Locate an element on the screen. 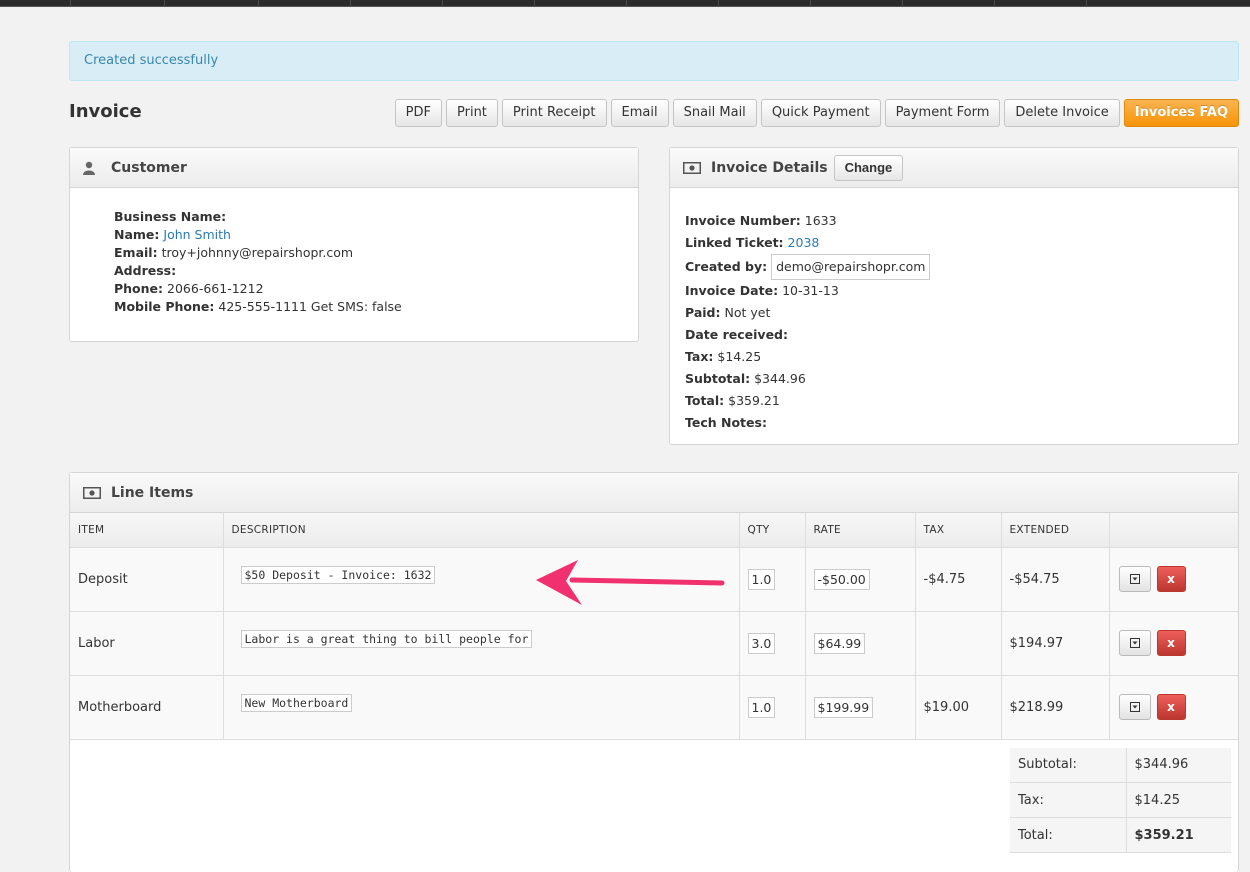 The width and height of the screenshot is (1250, 872). rate-cell: $199.99 is located at coordinates (860, 707).